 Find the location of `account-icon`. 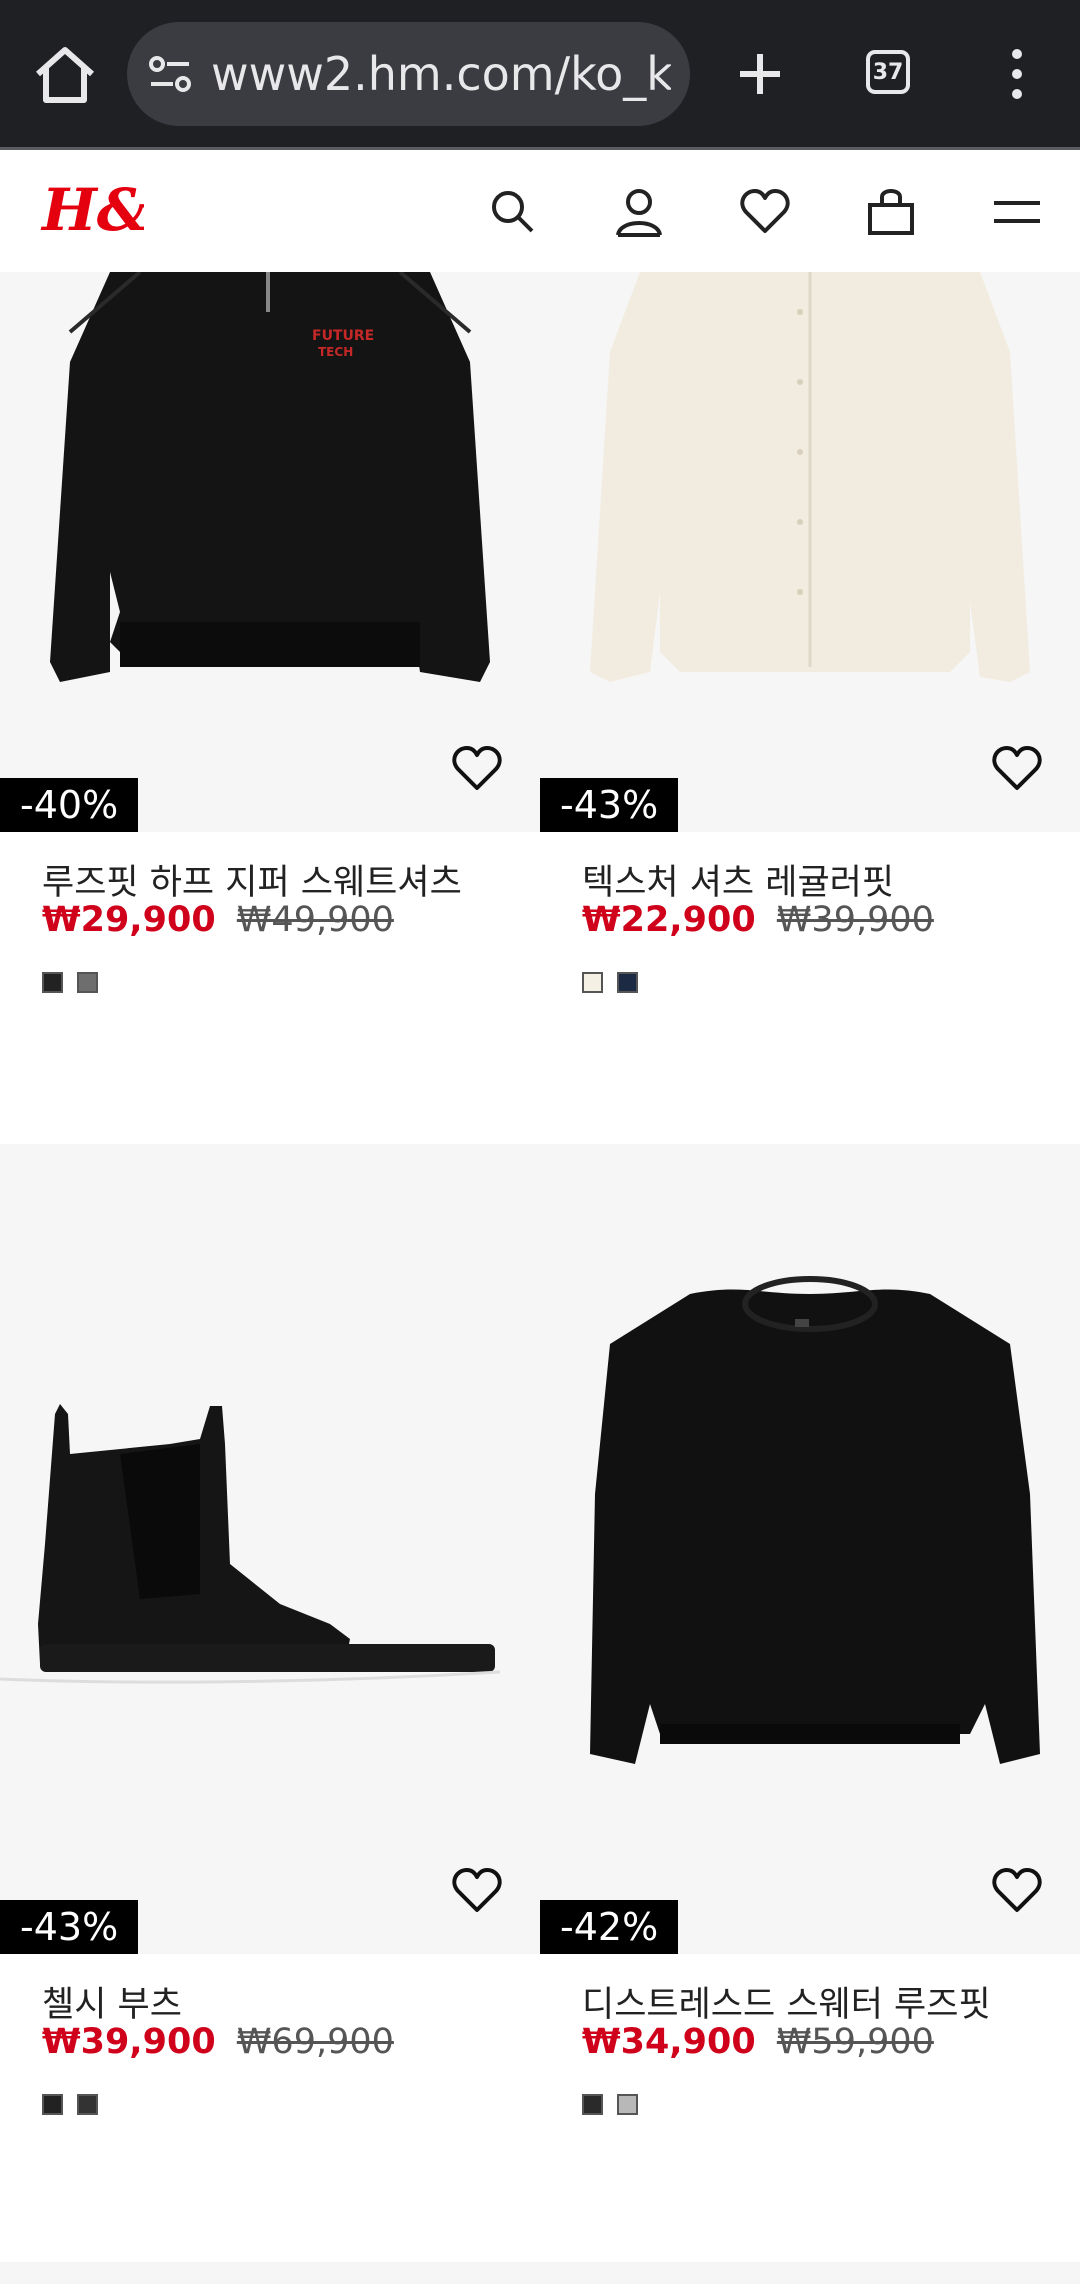

account-icon is located at coordinates (639, 212).